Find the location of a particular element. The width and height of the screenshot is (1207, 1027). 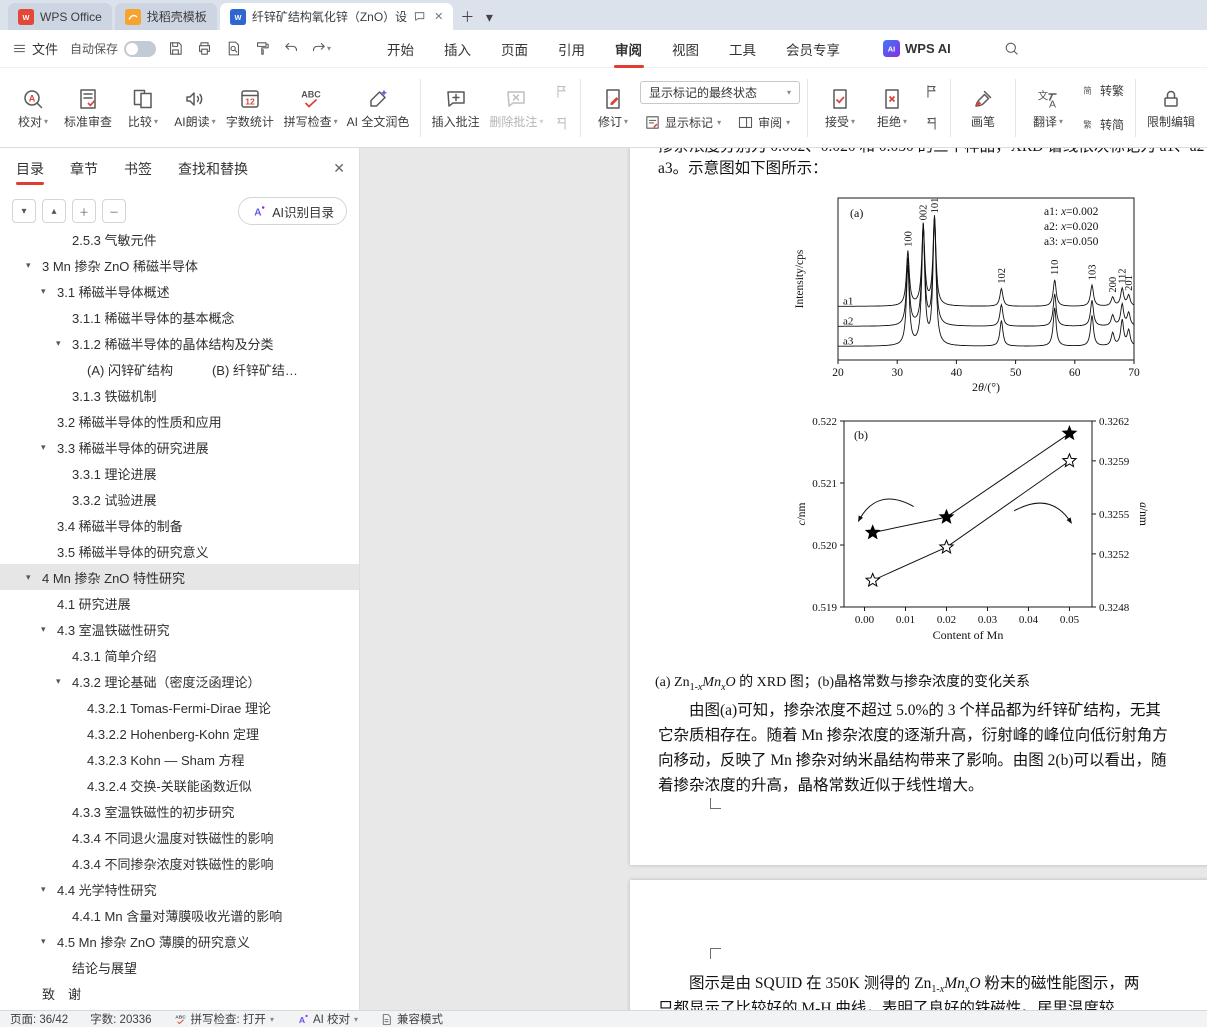

menu-tab-页面: 页面 is located at coordinates (514, 49).